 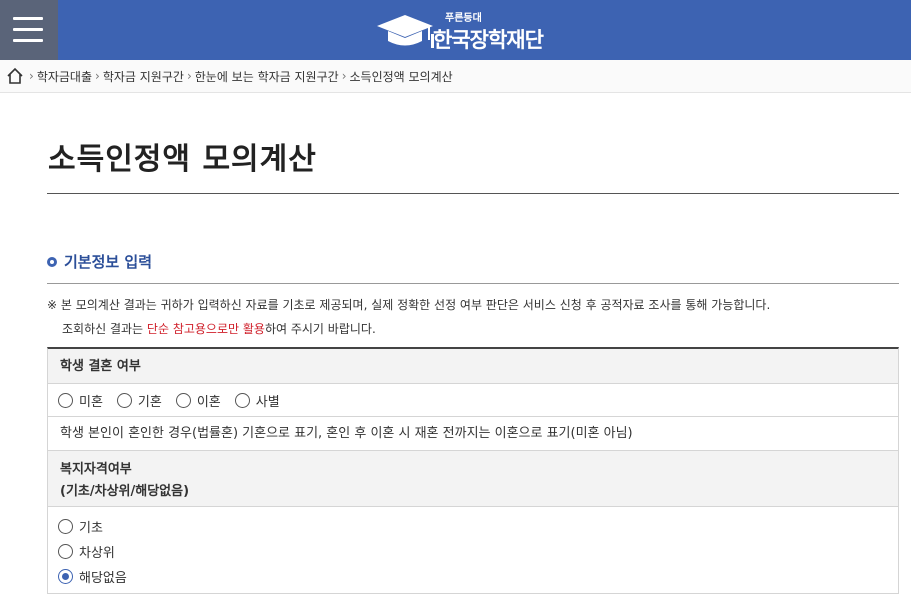 I want to click on title-divider, so click(x=473, y=193).